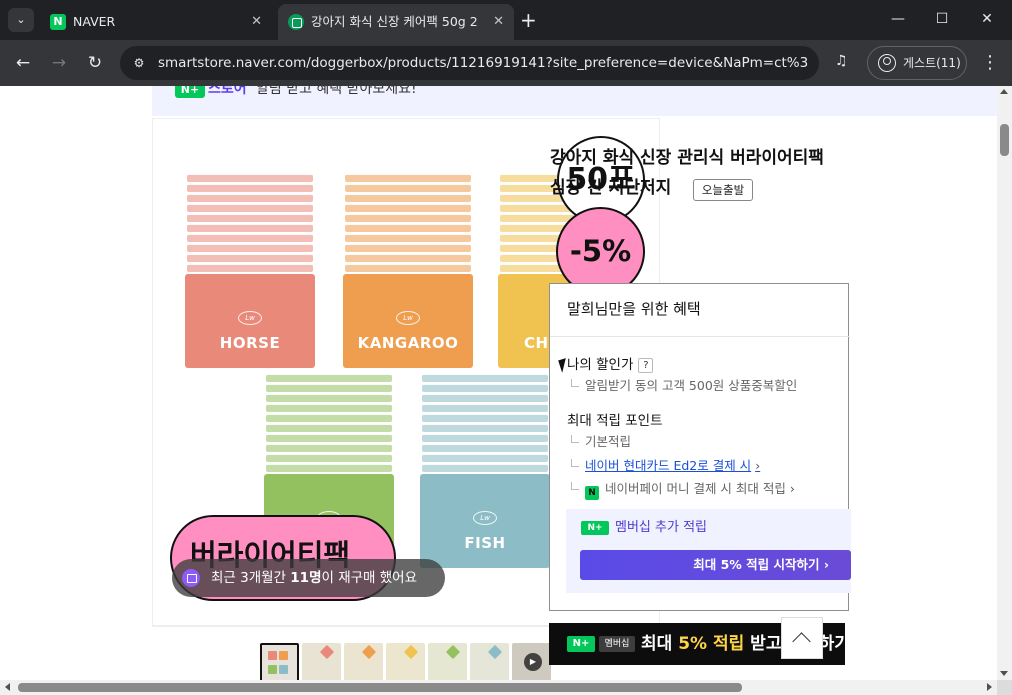 The height and width of the screenshot is (695, 1012). Describe the element at coordinates (592, 493) in the screenshot. I see `naver-pay-icon: N` at that location.